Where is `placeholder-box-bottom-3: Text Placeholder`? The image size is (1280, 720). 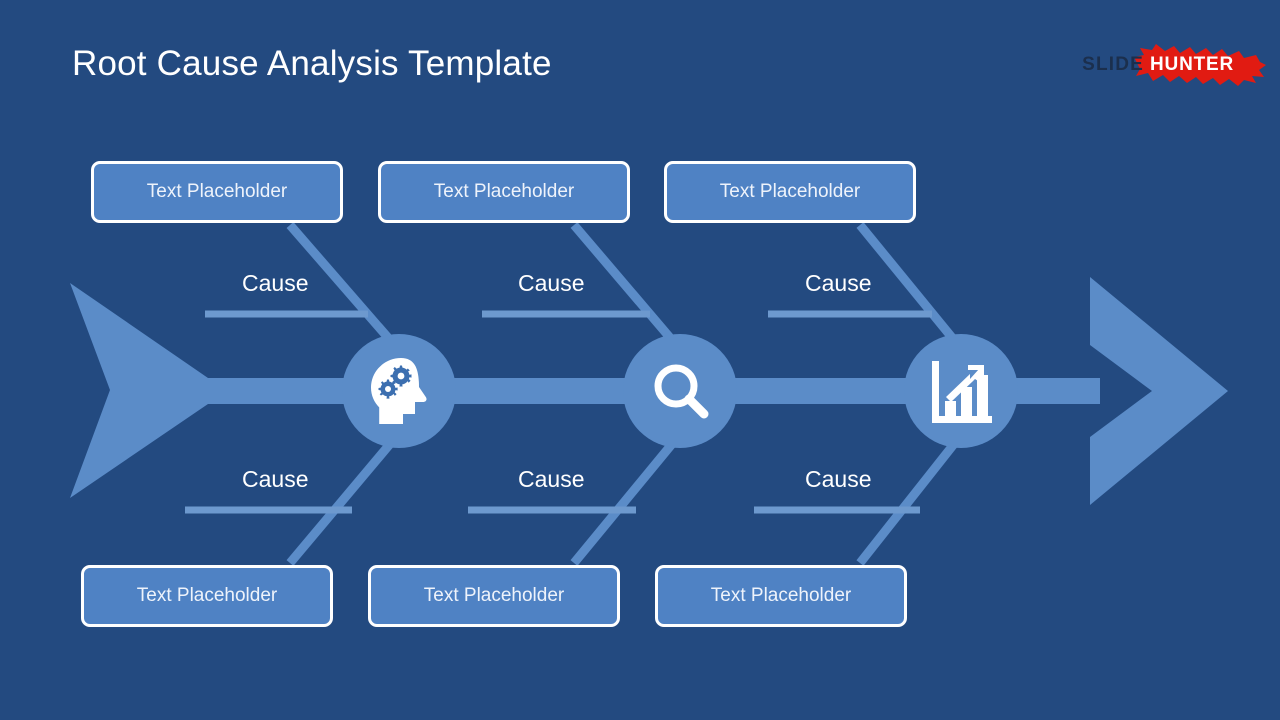 placeholder-box-bottom-3: Text Placeholder is located at coordinates (781, 596).